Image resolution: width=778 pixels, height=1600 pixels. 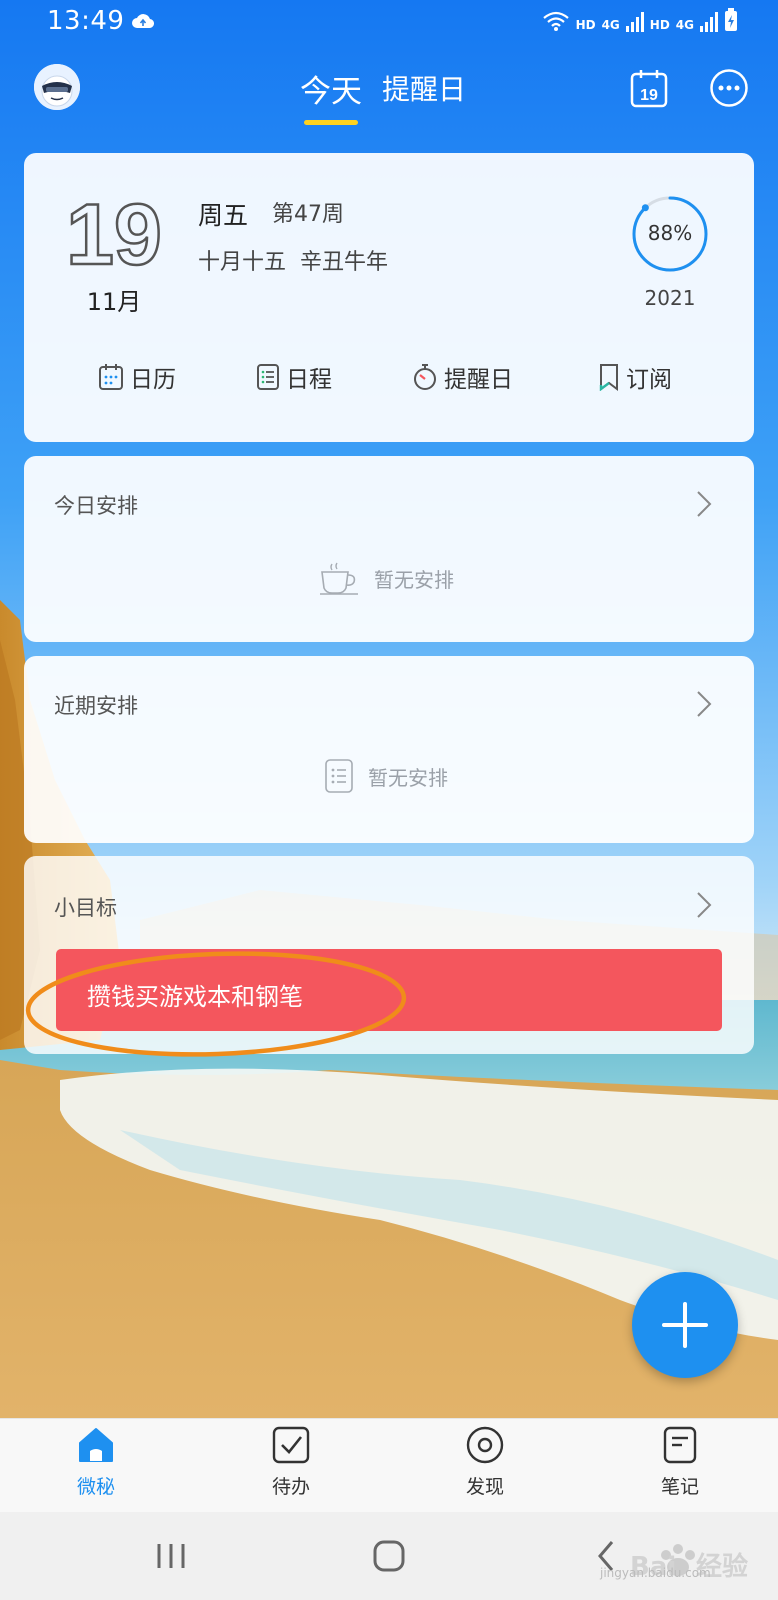 I want to click on bookmark-icon, so click(x=608, y=377).